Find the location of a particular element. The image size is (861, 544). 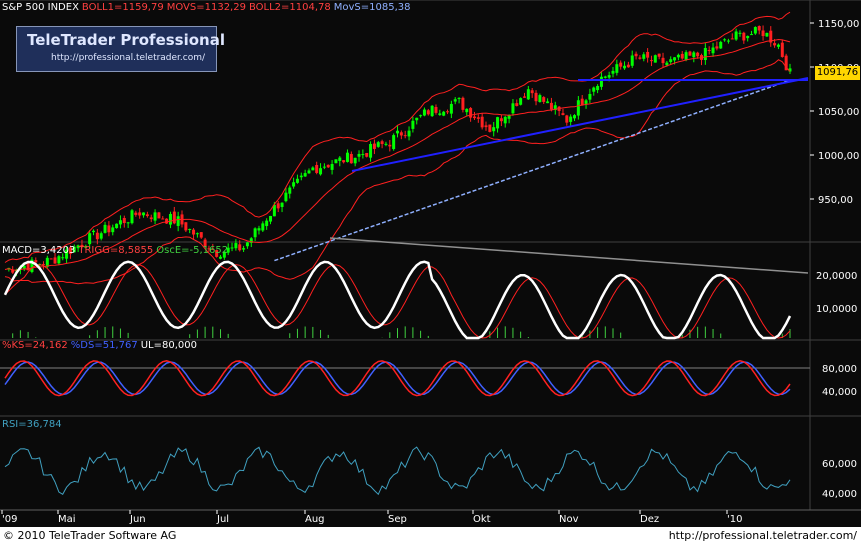

price-legend-item: MOVS=1132,29 is located at coordinates (206, 7).